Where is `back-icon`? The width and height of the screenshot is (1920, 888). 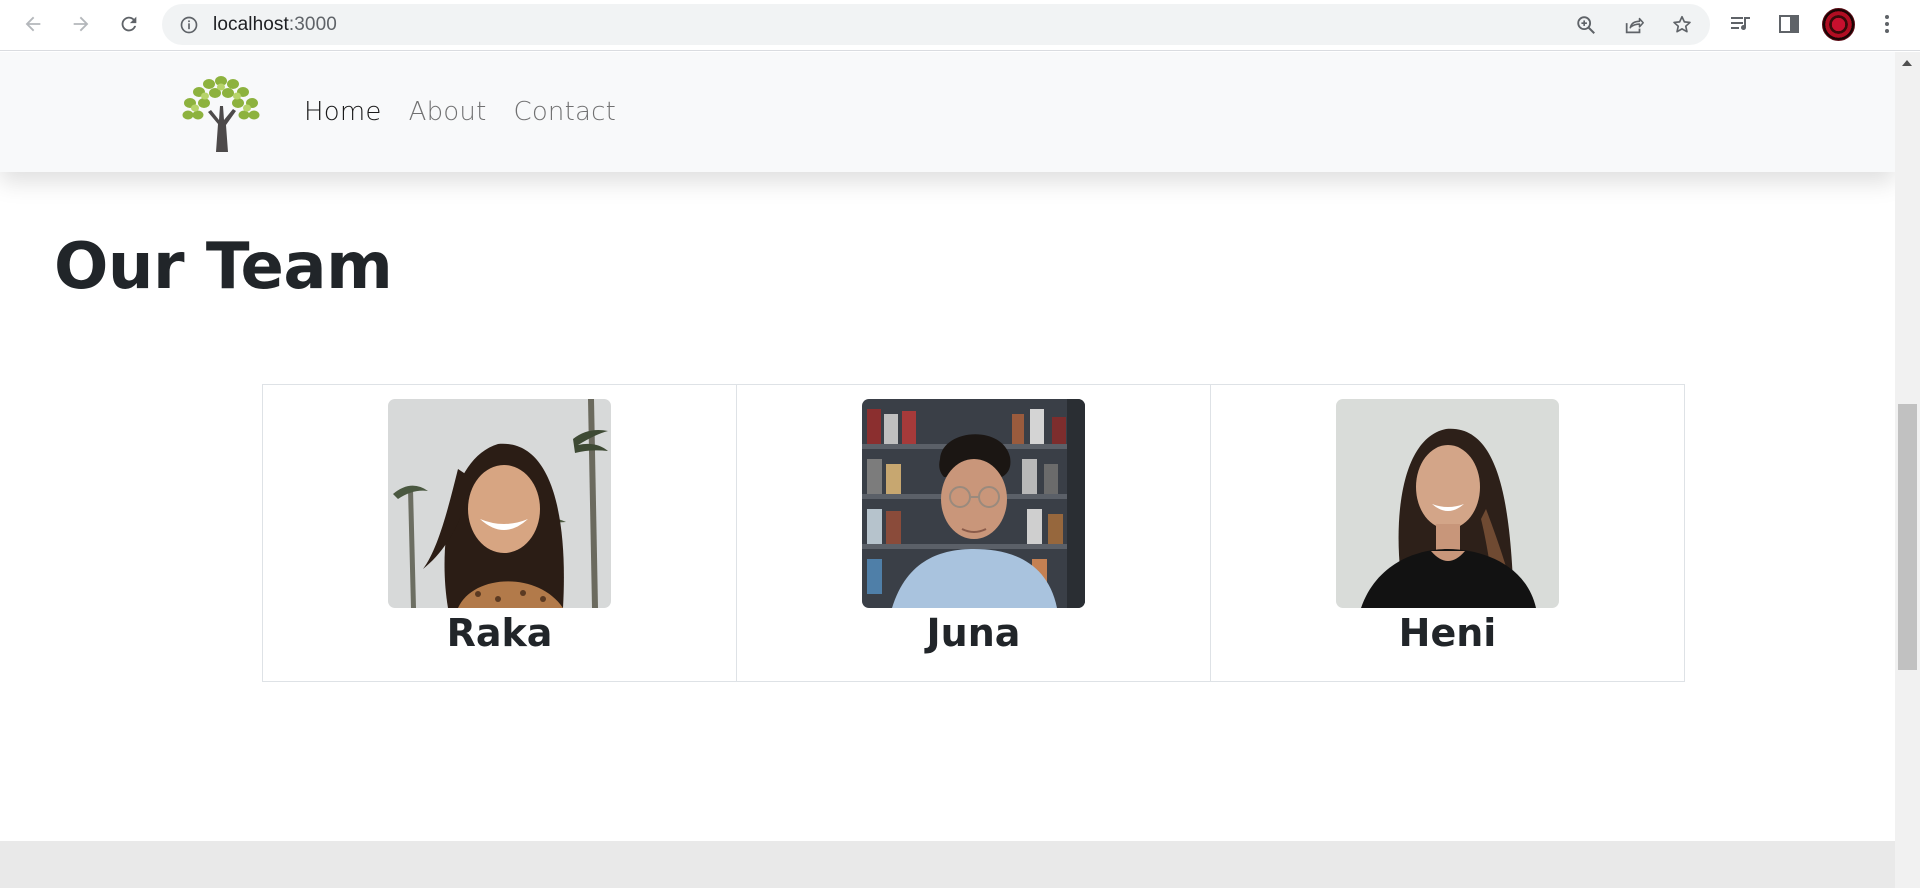
back-icon is located at coordinates (33, 24).